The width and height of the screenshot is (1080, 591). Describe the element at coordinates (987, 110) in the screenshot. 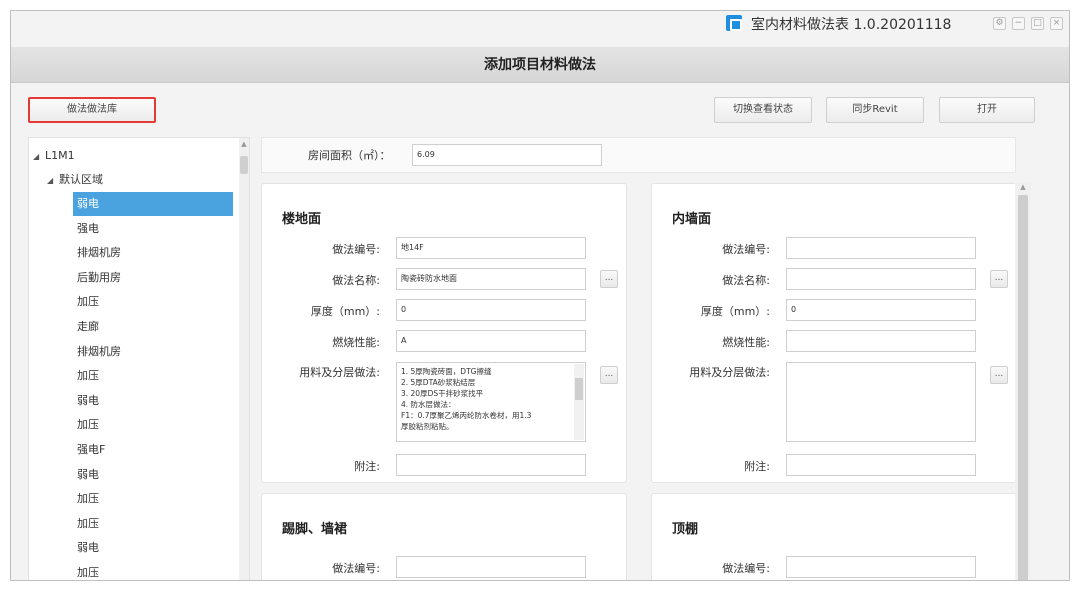

I see `open-button: 打开` at that location.